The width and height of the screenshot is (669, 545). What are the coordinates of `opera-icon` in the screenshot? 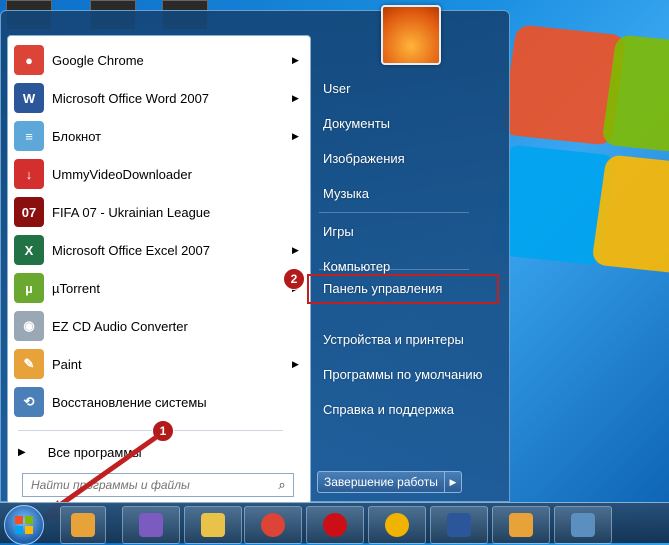 It's located at (335, 525).